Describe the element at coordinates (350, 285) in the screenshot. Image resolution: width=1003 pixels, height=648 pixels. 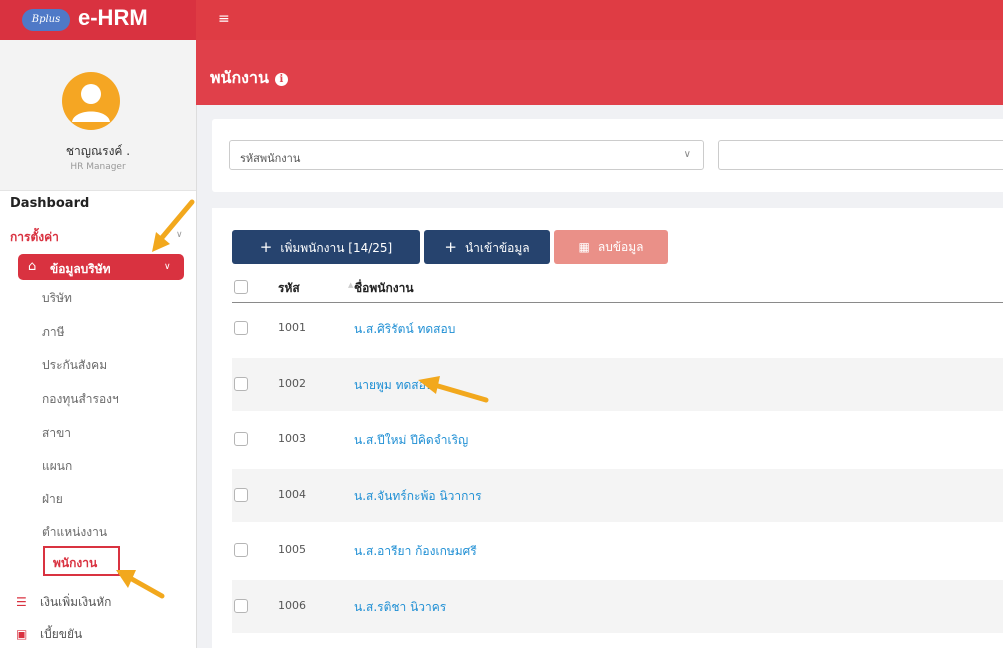
I see `sort-icon: ▲` at that location.